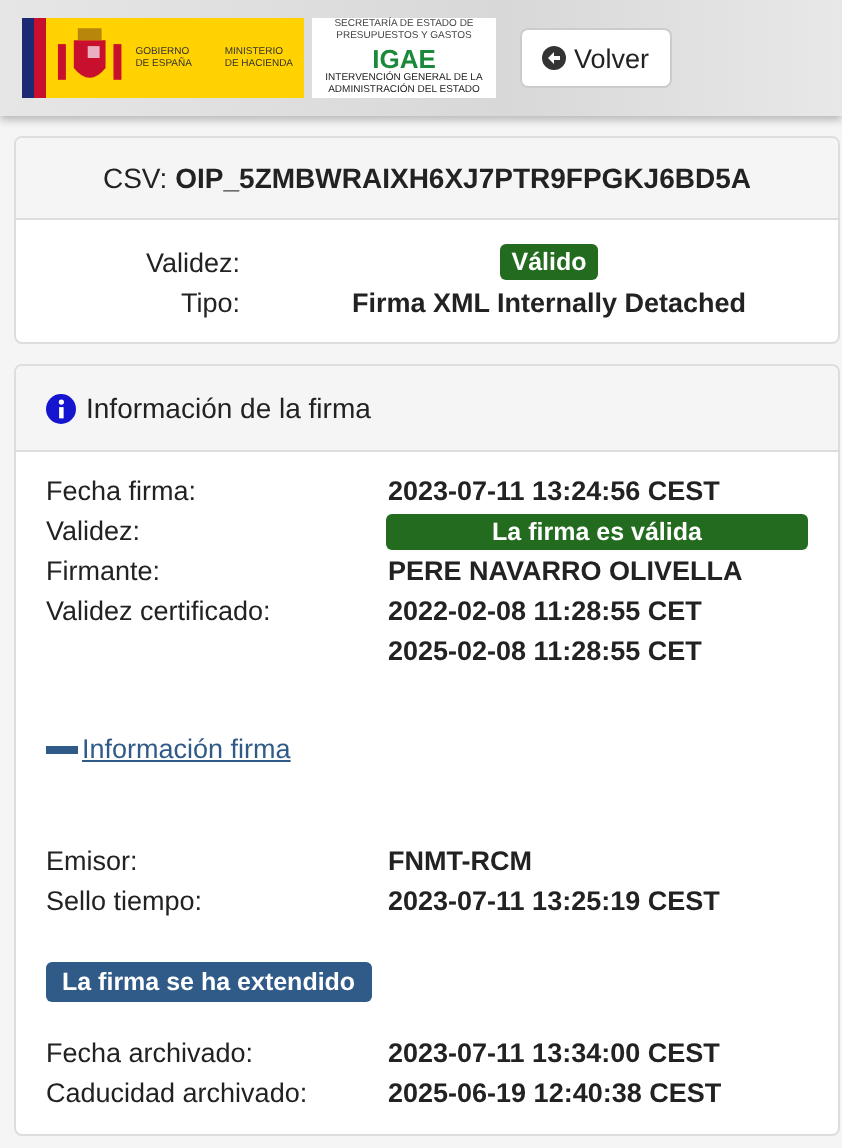  What do you see at coordinates (427, 179) in the screenshot?
I see `csv-heading: CSV: OIP_5ZMBWRAIXH6XJ7PTR9FPGKJ6BD5A` at bounding box center [427, 179].